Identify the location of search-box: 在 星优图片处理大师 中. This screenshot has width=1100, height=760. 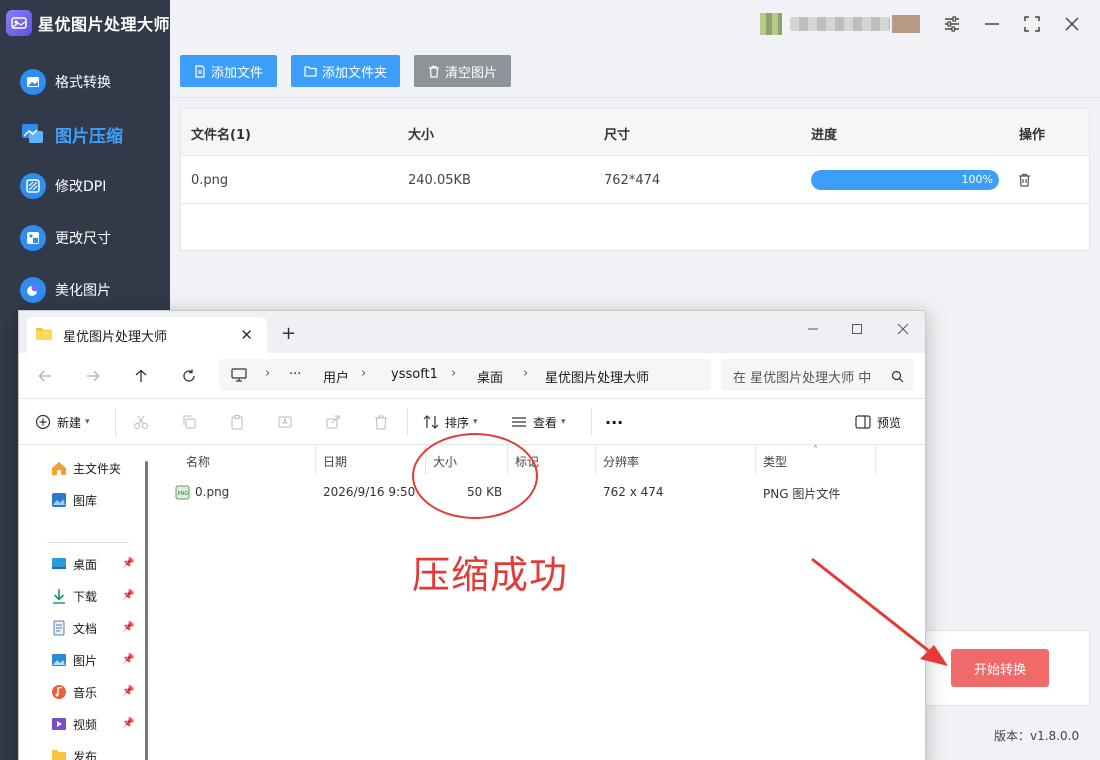
(817, 375).